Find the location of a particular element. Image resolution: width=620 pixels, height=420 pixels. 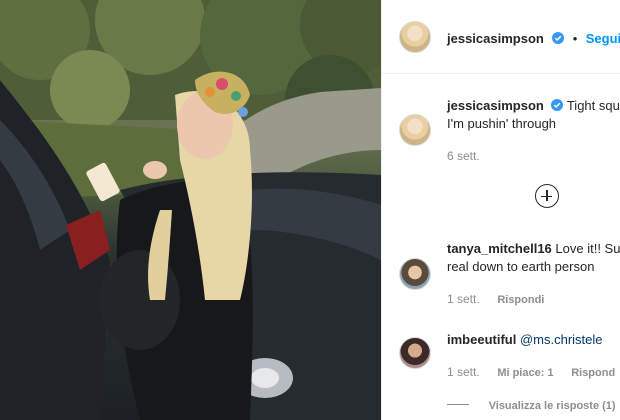

caption-author-avatar is located at coordinates (415, 130).